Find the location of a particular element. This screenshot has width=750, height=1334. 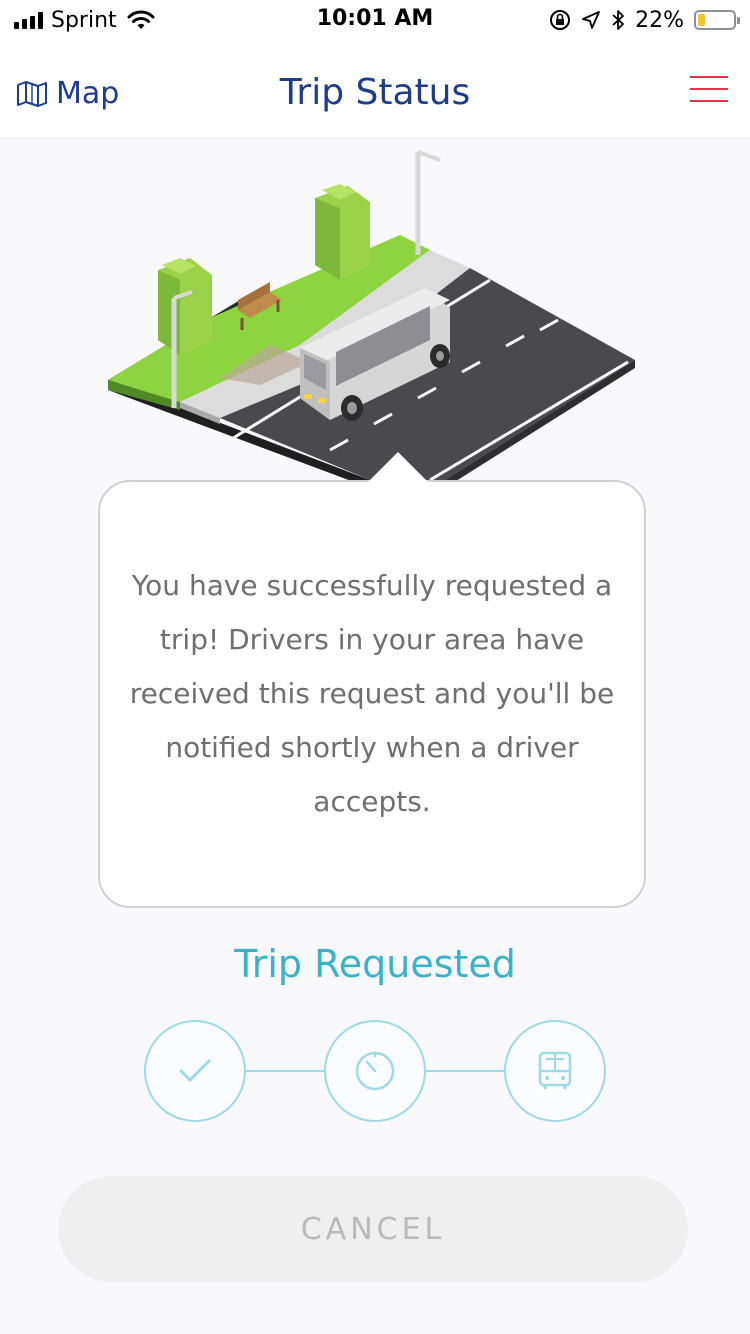

battery-level is located at coordinates (701, 20).